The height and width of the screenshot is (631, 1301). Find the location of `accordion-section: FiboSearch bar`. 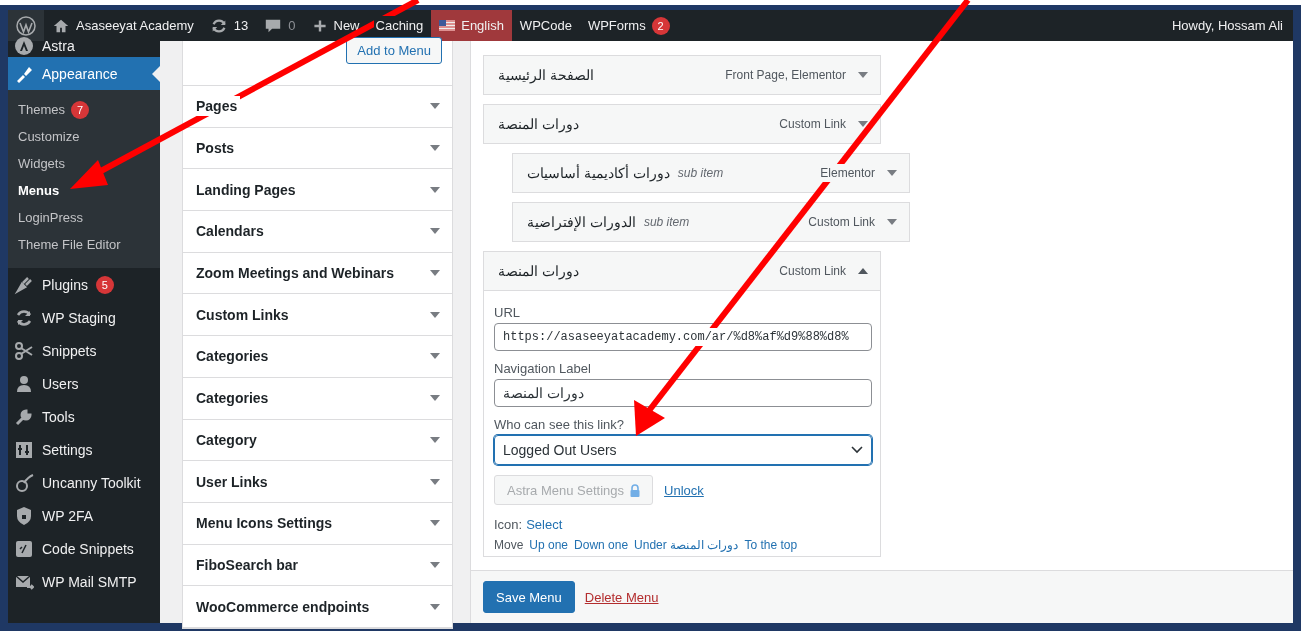

accordion-section: FiboSearch bar is located at coordinates (317, 565).